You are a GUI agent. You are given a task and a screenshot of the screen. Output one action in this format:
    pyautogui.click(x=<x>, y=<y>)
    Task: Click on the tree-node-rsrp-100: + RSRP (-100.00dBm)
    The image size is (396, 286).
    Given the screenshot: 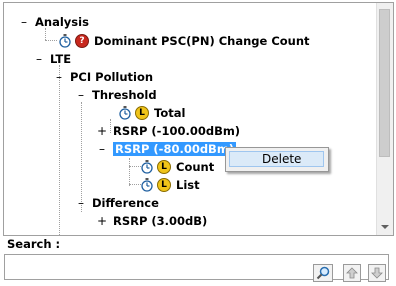 What is the action you would take?
    pyautogui.click(x=168, y=131)
    